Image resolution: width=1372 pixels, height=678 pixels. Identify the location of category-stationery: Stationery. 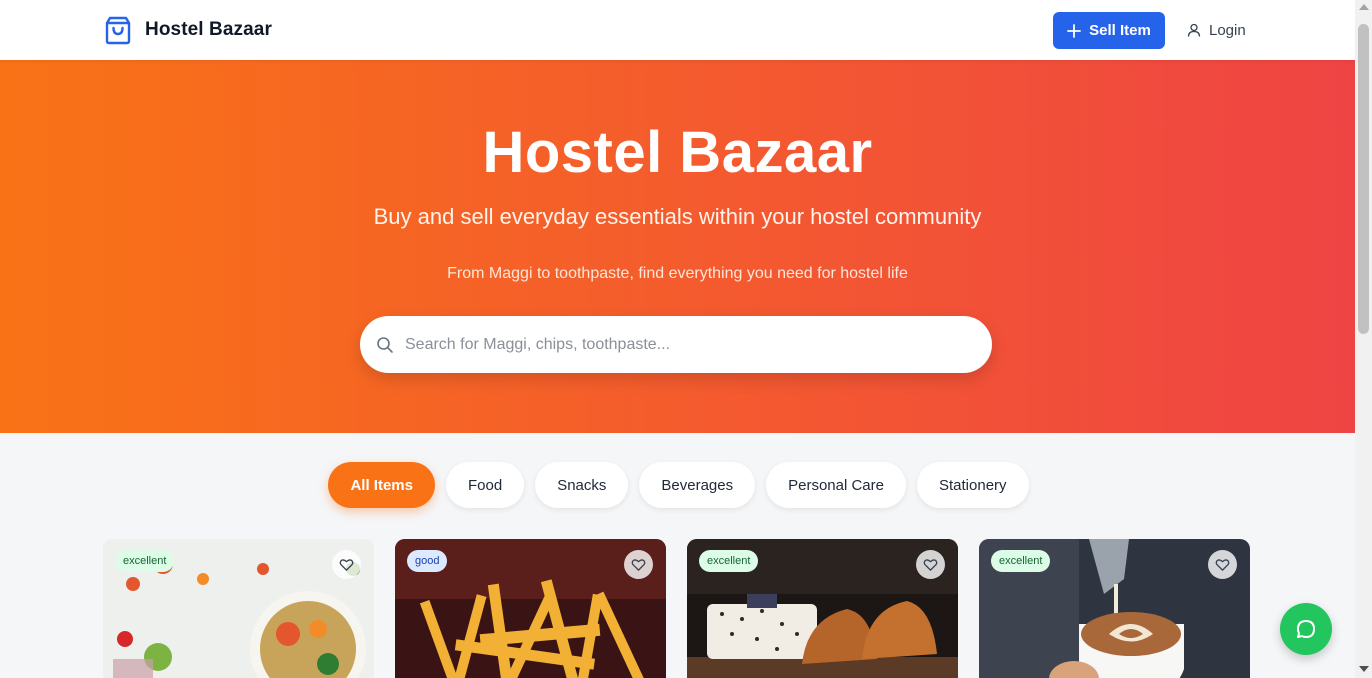
(973, 485).